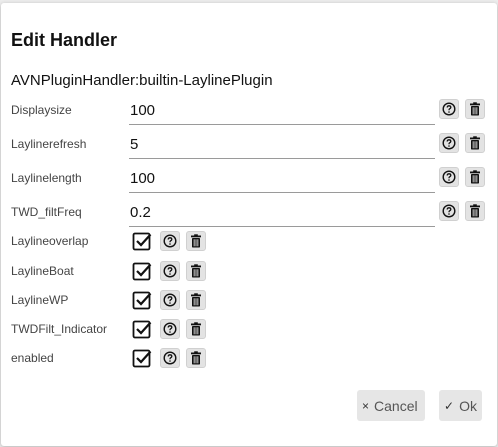 This screenshot has height=447, width=498. What do you see at coordinates (249, 333) in the screenshot?
I see `param-row-twdfilt-indicator: TWDFilt_Indicator` at bounding box center [249, 333].